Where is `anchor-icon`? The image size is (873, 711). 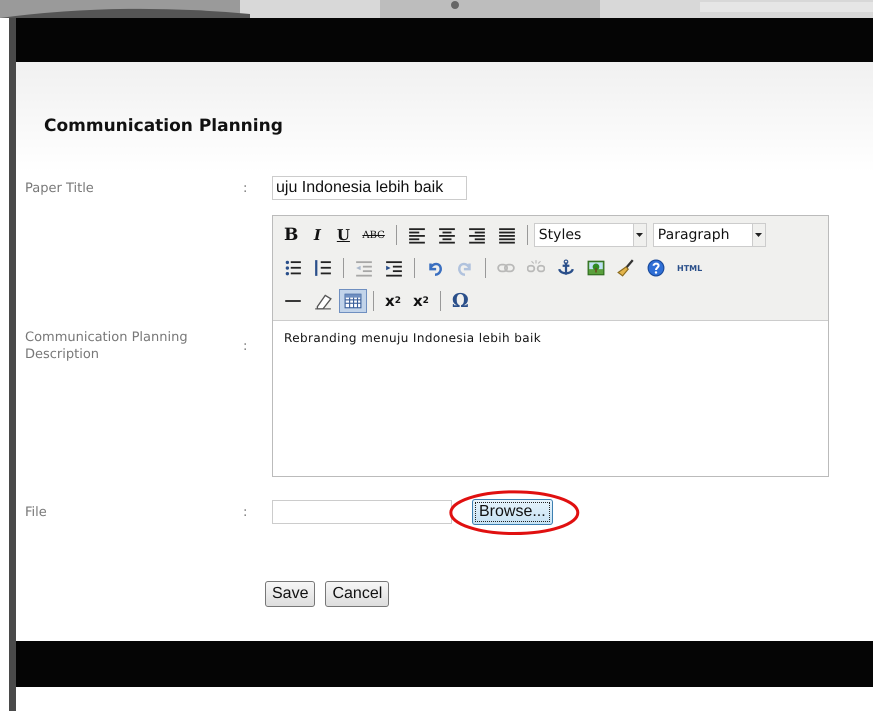
anchor-icon is located at coordinates (566, 268).